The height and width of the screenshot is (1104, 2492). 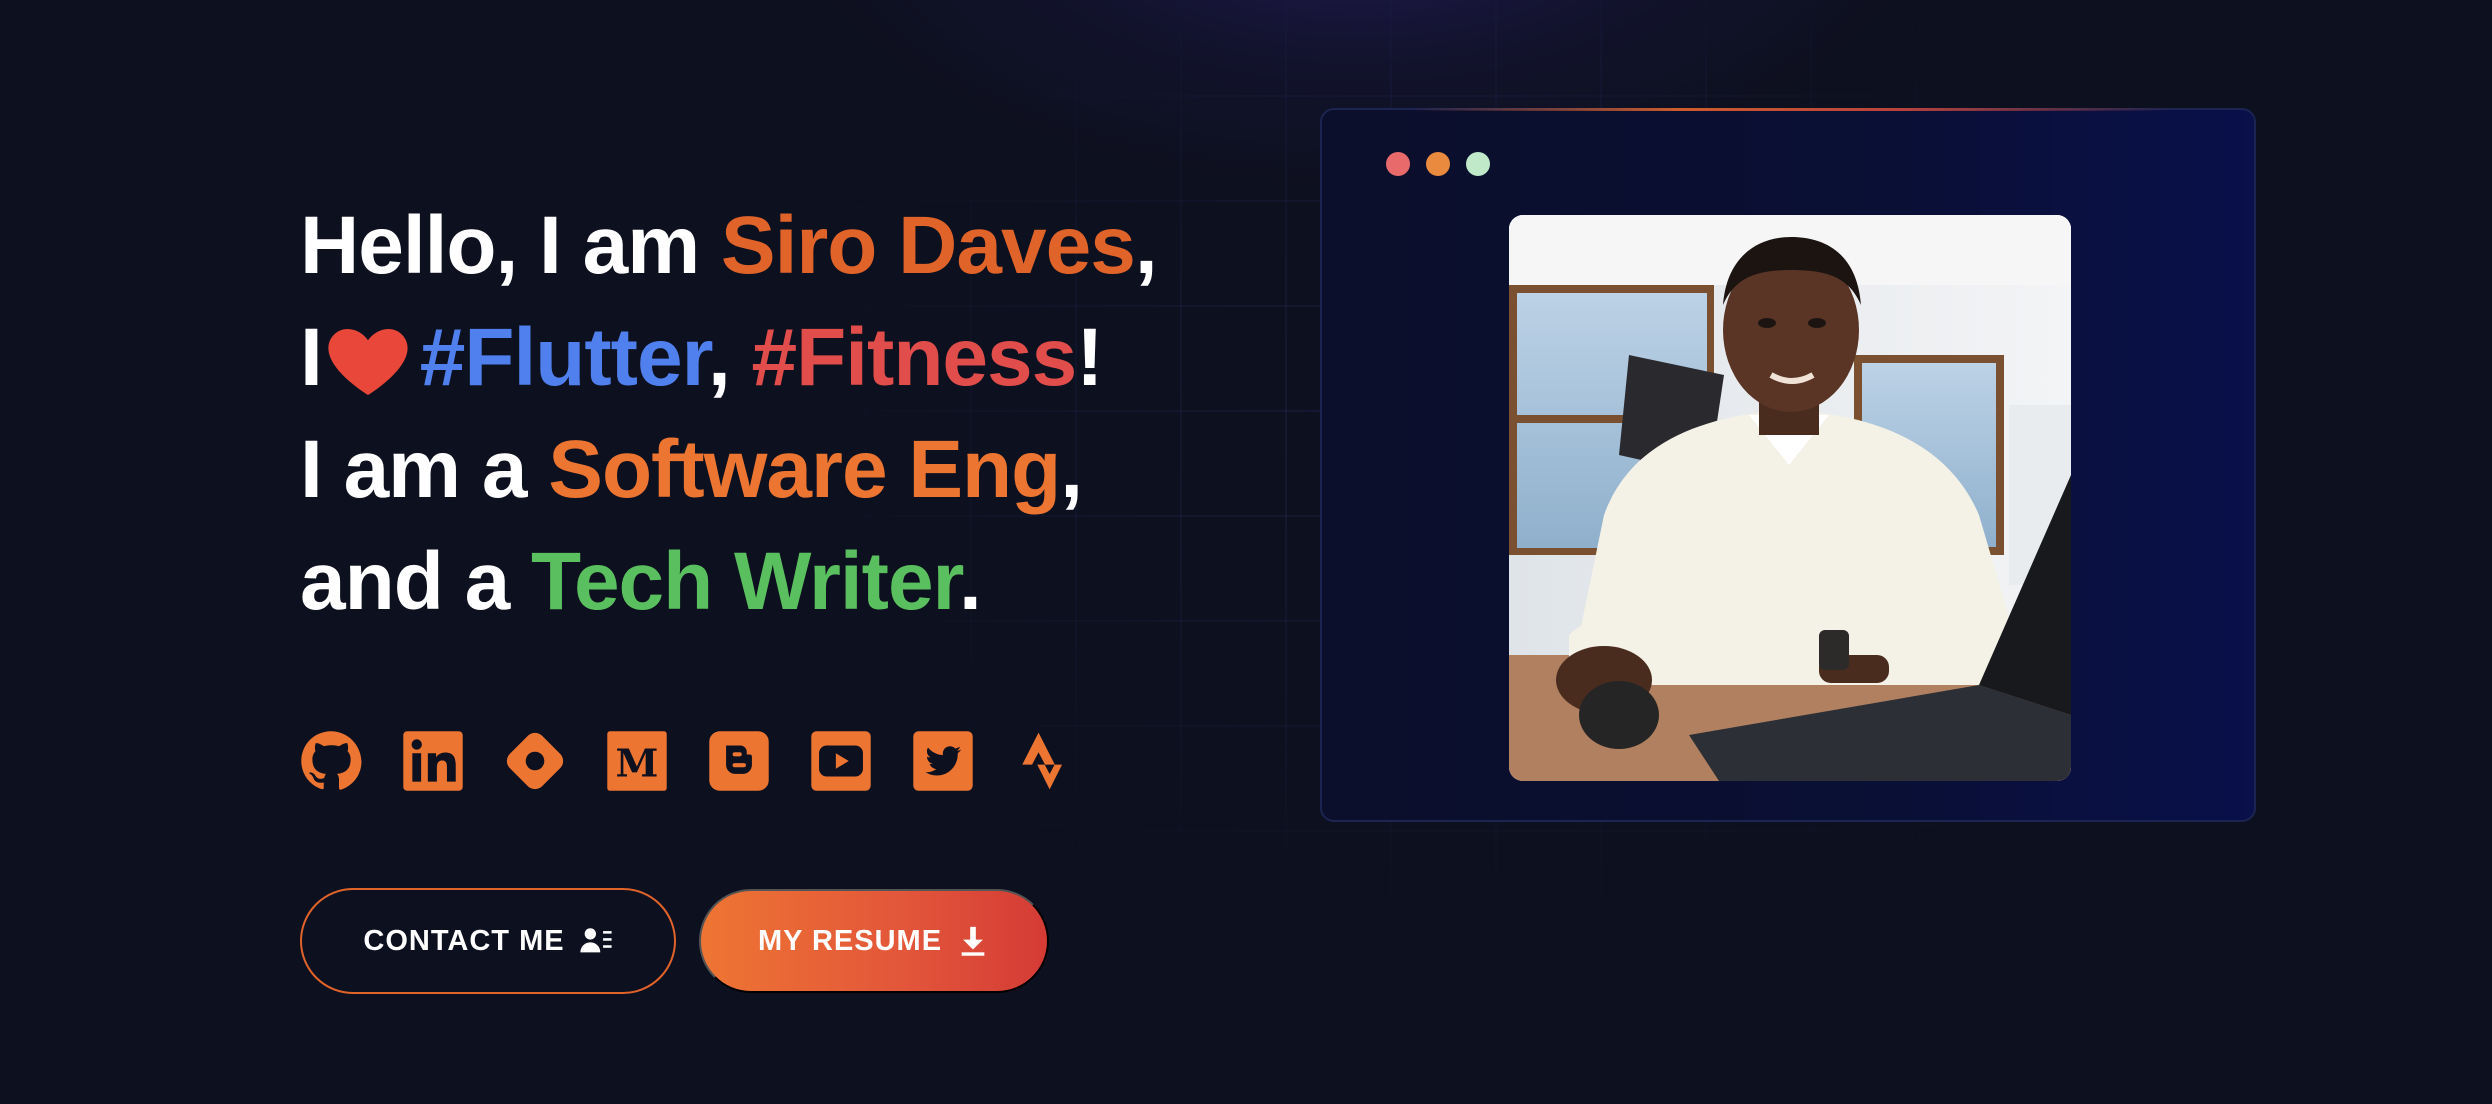 What do you see at coordinates (1438, 164) in the screenshot?
I see `window-dot-orange` at bounding box center [1438, 164].